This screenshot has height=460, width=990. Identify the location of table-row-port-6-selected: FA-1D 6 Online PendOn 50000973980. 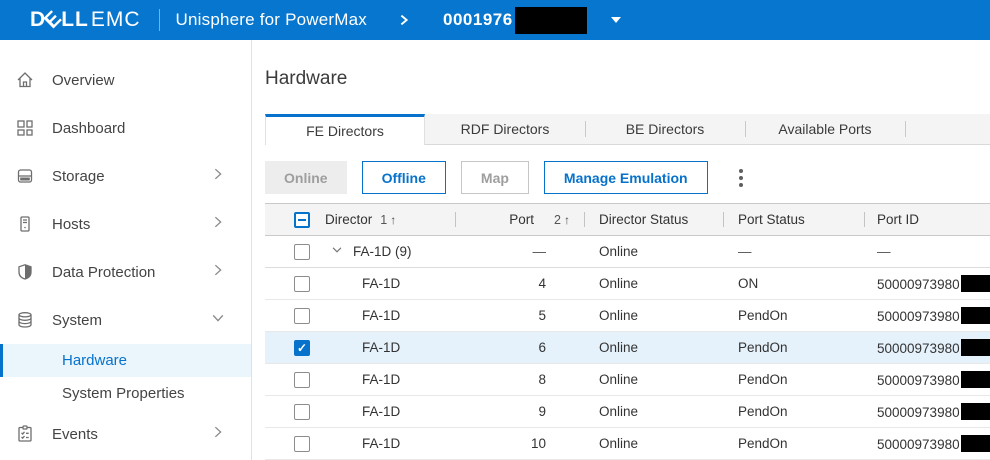
(627, 348).